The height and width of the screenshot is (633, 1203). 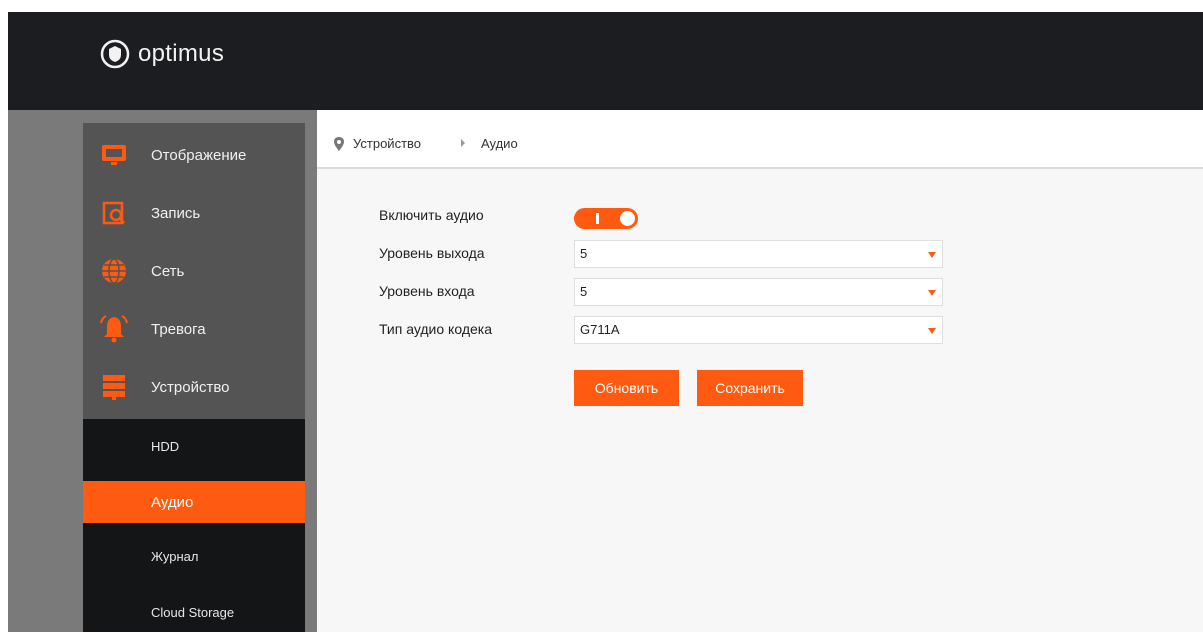 What do you see at coordinates (172, 502) in the screenshot?
I see `submenu-item-label: Аудио` at bounding box center [172, 502].